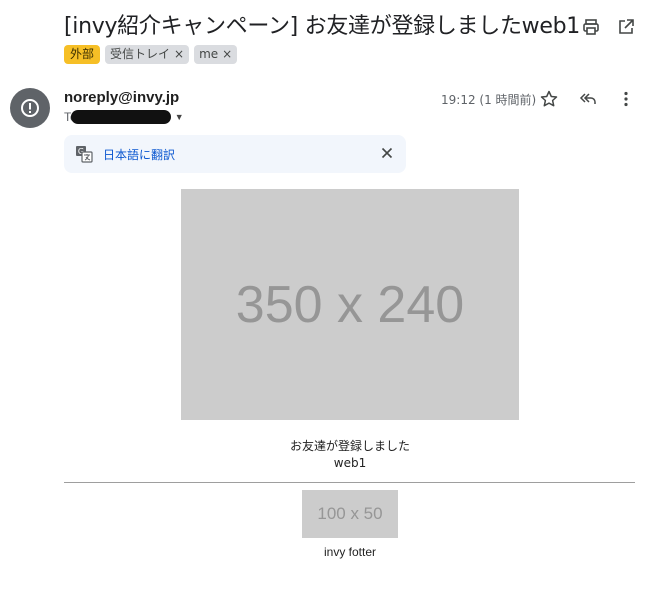 The height and width of the screenshot is (614, 670). What do you see at coordinates (322, 26) in the screenshot?
I see `email-subject: [invy紹介キャンペーン] お友達が登録しましたweb1` at bounding box center [322, 26].